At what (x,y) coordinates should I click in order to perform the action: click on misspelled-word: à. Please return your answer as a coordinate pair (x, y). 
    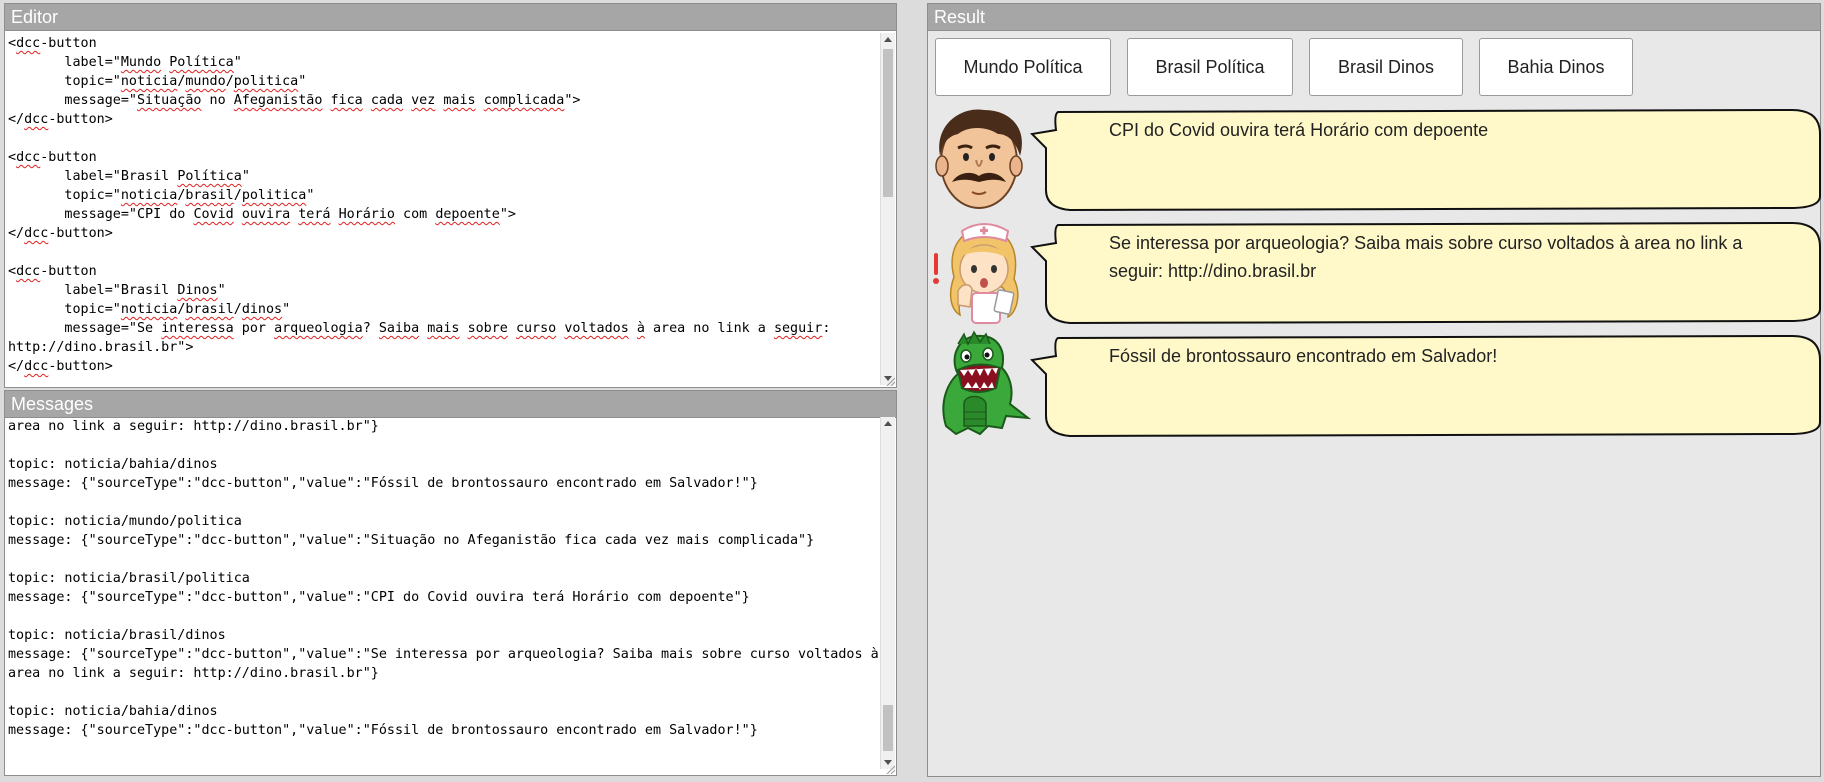
    Looking at the image, I should click on (640, 328).